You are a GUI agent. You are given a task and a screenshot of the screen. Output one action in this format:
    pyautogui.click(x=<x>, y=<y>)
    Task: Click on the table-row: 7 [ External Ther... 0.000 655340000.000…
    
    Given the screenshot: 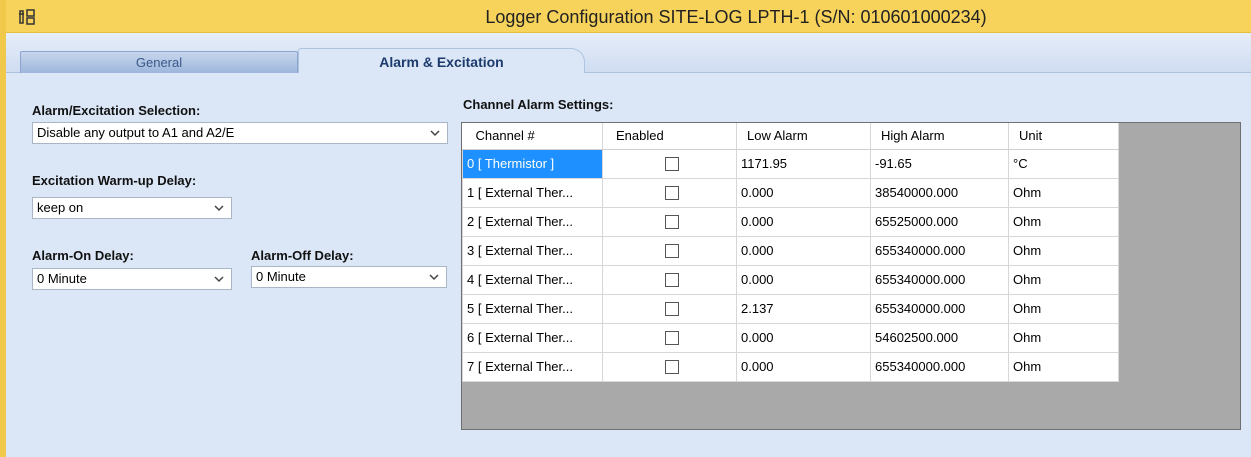 What is the action you would take?
    pyautogui.click(x=790, y=366)
    